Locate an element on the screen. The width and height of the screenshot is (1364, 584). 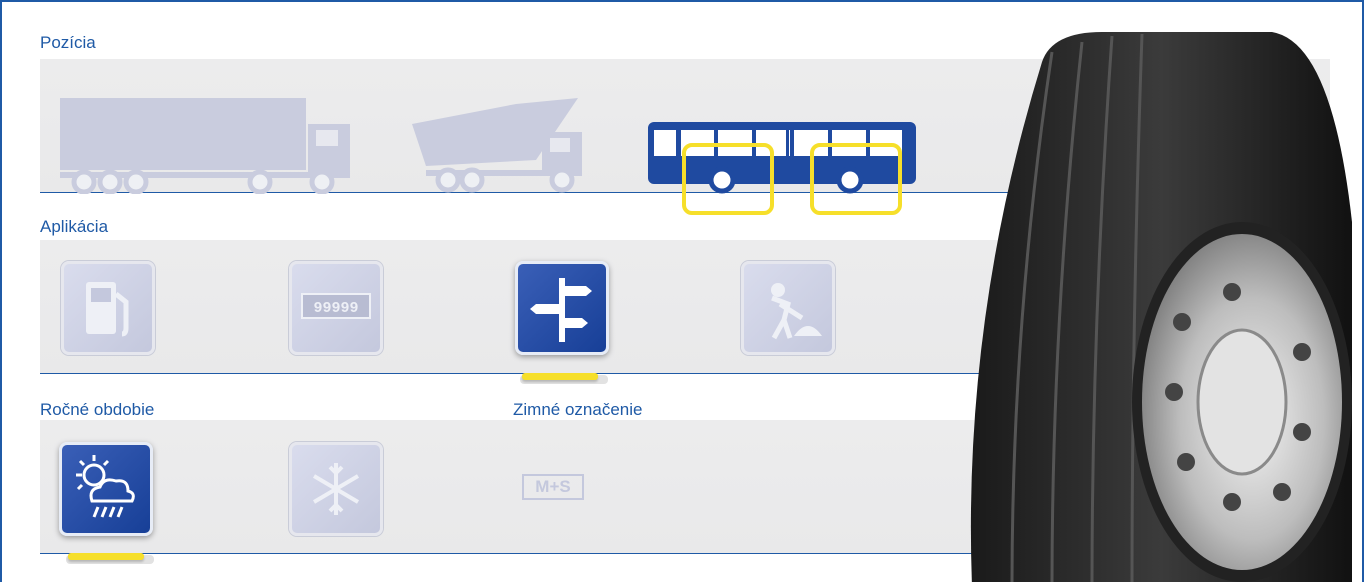
season-tile-summer is located at coordinates (106, 489).